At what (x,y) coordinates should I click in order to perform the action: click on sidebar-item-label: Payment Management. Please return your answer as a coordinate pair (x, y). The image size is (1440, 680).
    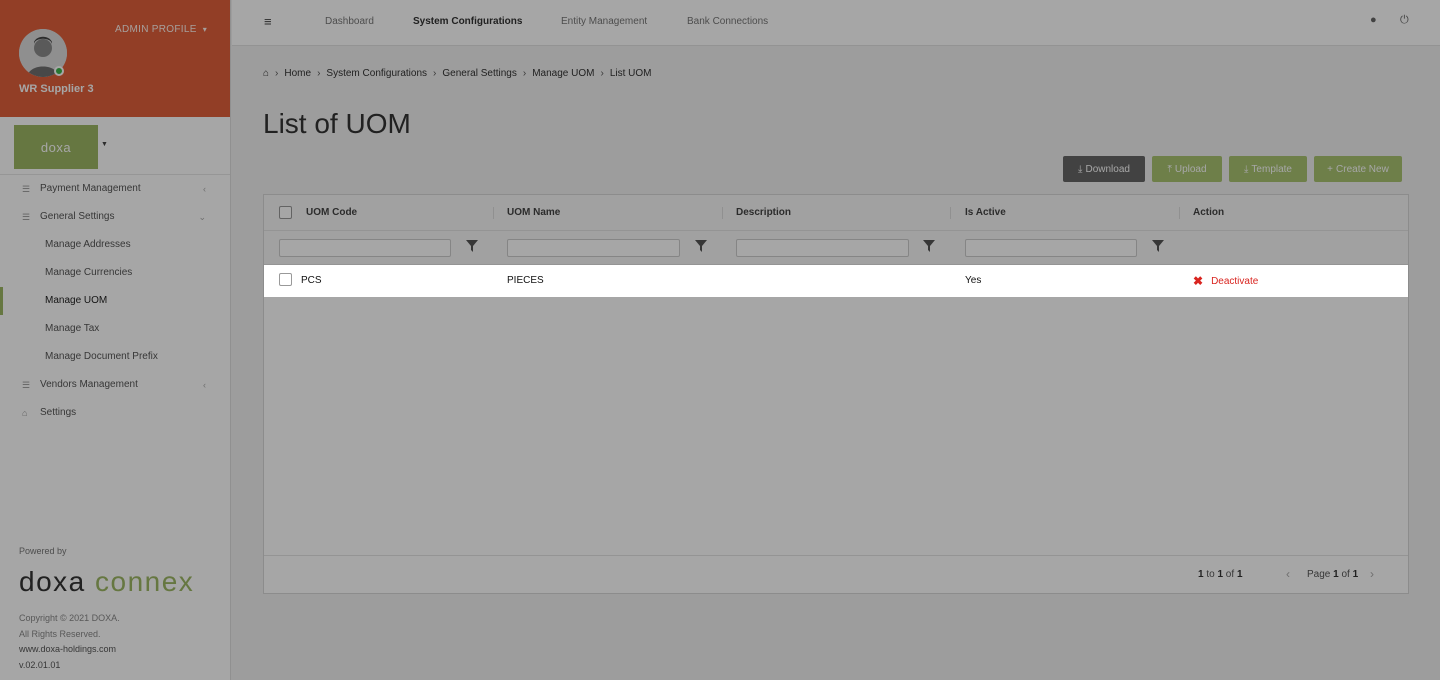
    Looking at the image, I should click on (90, 188).